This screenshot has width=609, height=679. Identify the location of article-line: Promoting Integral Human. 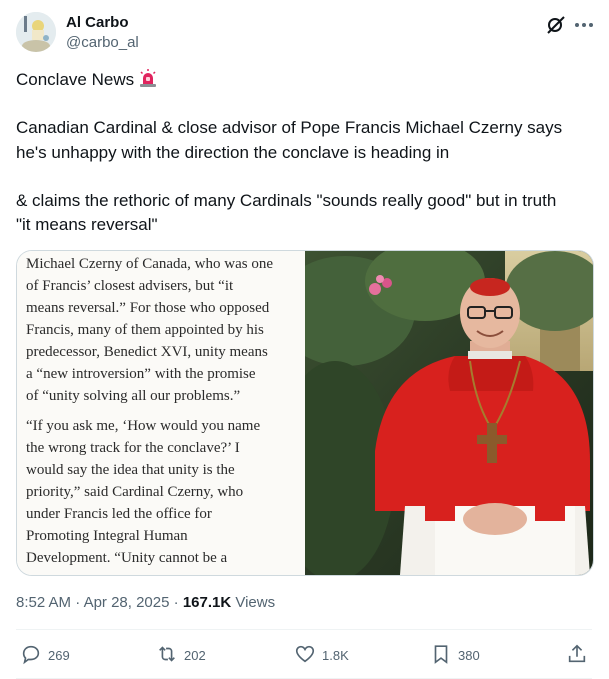
(107, 536).